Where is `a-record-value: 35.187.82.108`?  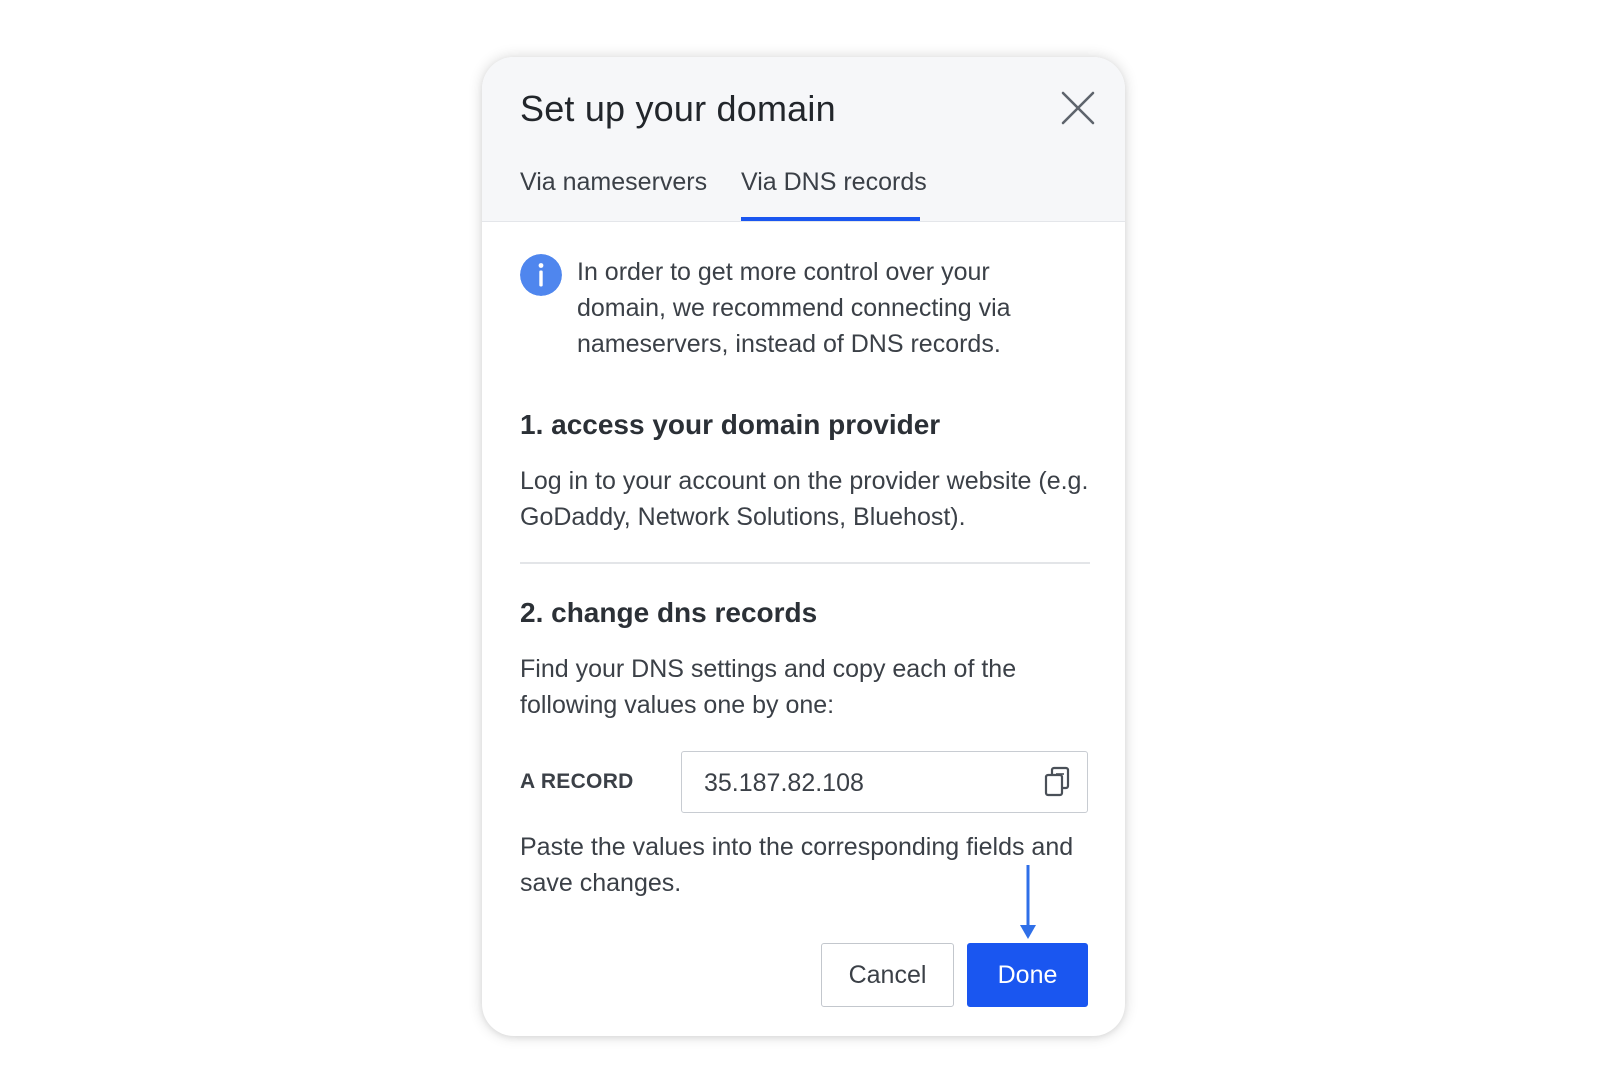
a-record-value: 35.187.82.108 is located at coordinates (784, 783).